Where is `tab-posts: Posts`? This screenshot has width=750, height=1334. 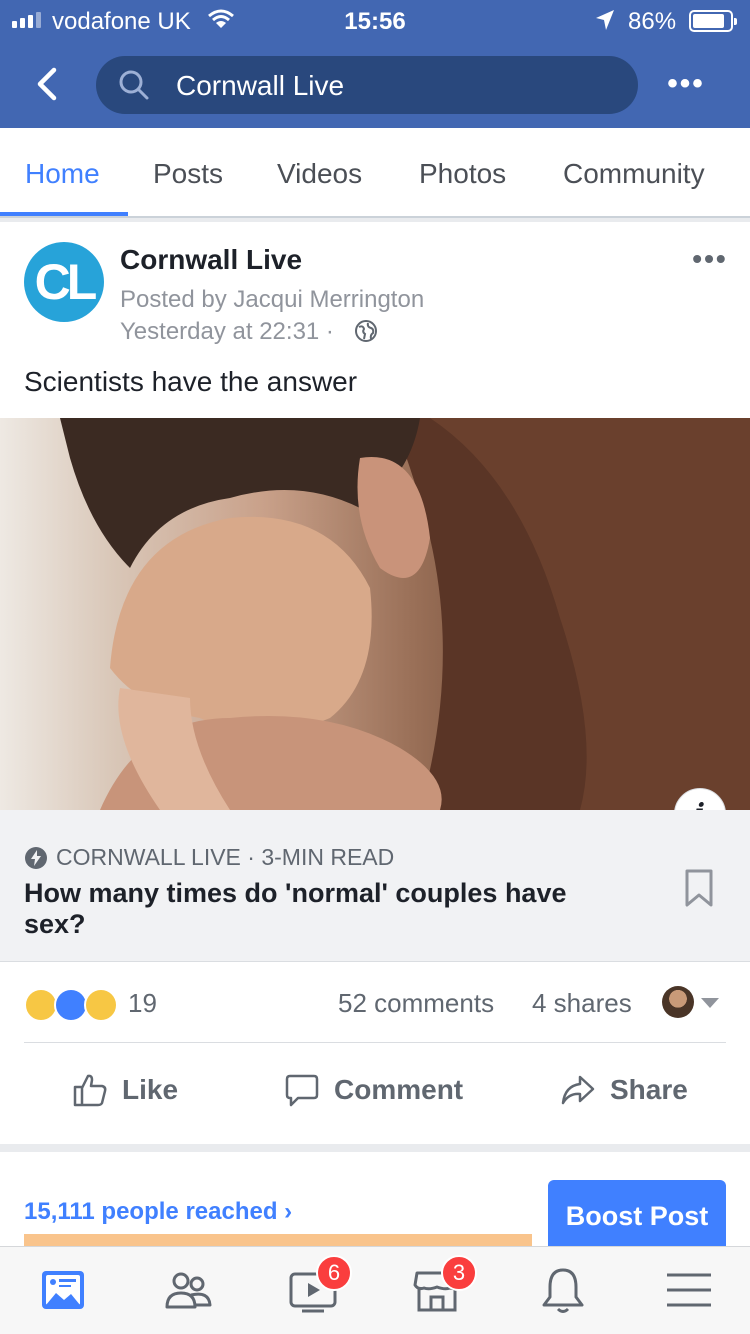
tab-posts: Posts is located at coordinates (188, 174).